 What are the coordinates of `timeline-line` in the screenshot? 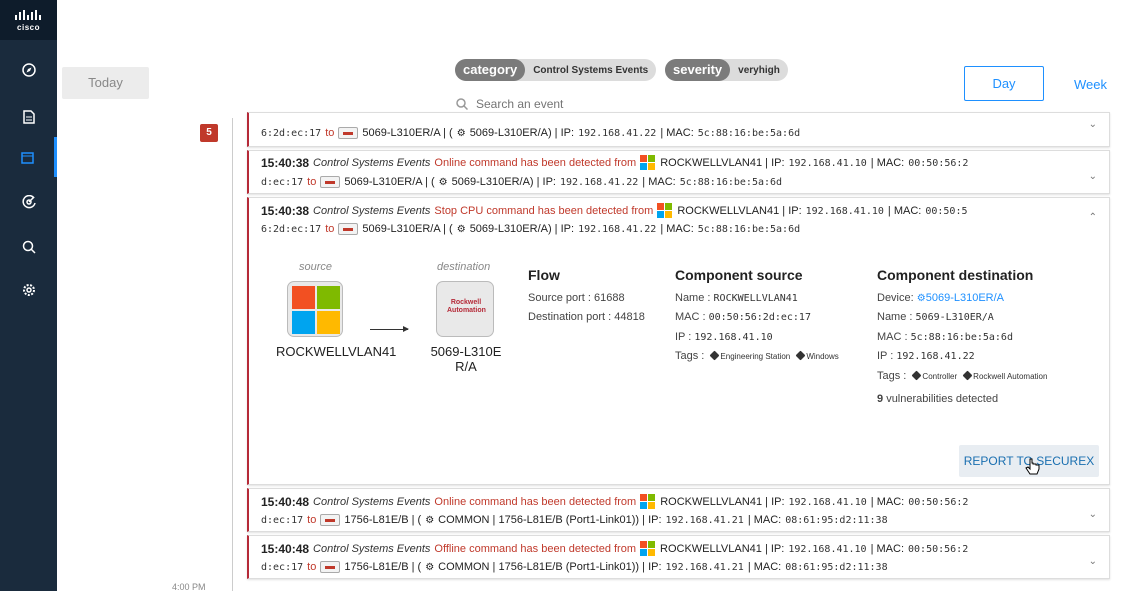 It's located at (232, 354).